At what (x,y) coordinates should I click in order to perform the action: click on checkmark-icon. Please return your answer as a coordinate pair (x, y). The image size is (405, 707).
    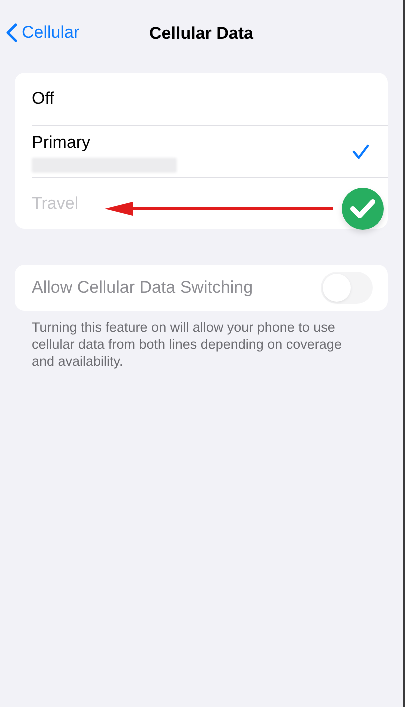
    Looking at the image, I should click on (361, 152).